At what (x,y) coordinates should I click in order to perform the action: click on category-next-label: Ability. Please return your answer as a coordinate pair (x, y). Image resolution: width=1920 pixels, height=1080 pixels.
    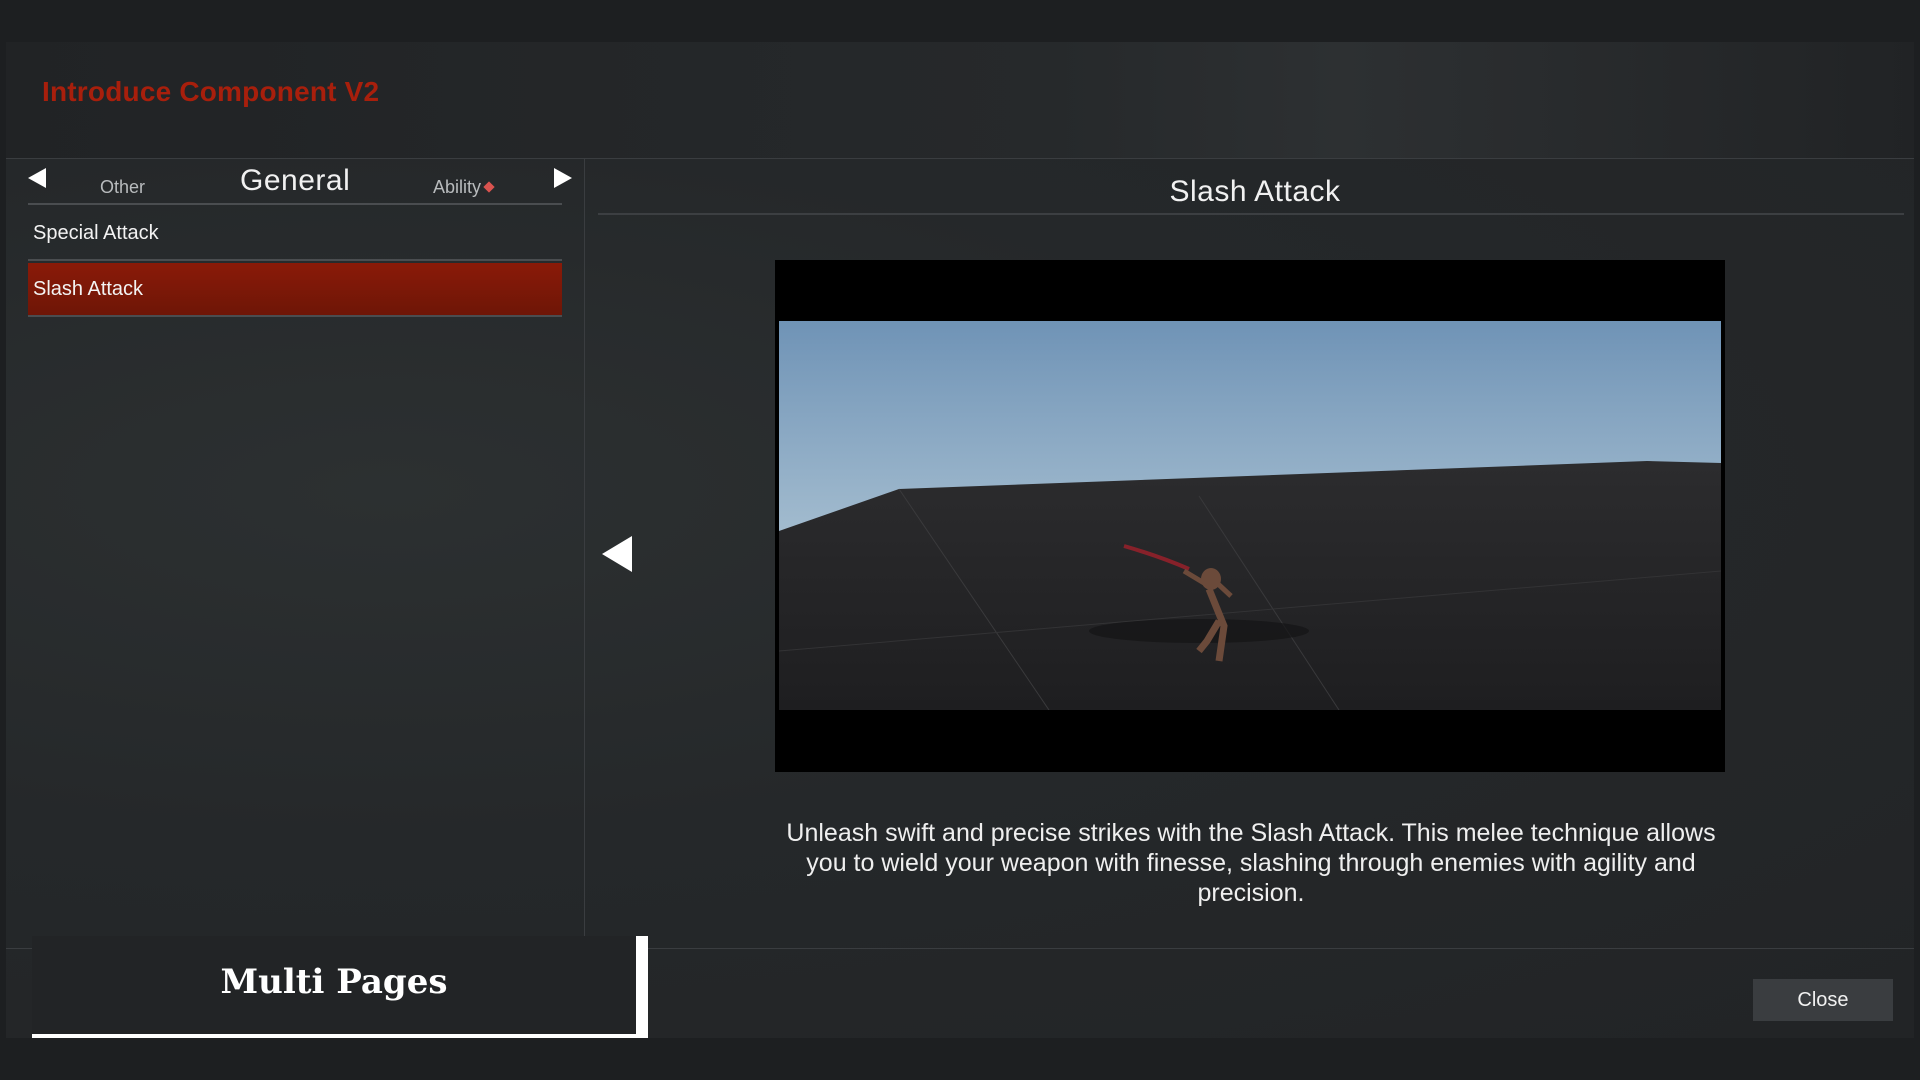
    Looking at the image, I should click on (457, 187).